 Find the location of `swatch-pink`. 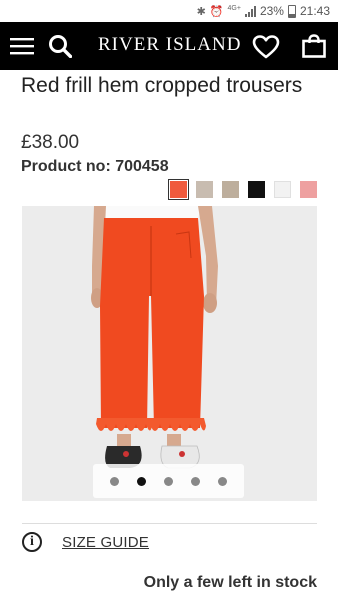

swatch-pink is located at coordinates (308, 189).